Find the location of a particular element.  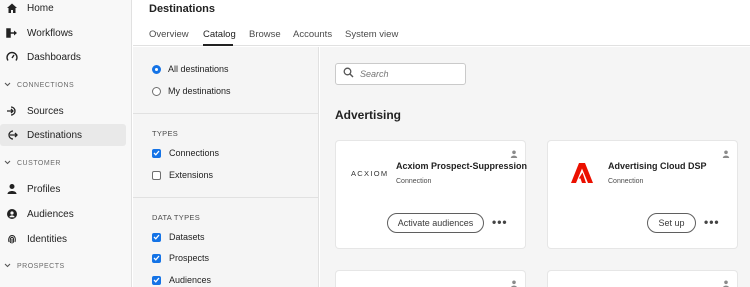

checkbox-label: Datasets is located at coordinates (187, 237).